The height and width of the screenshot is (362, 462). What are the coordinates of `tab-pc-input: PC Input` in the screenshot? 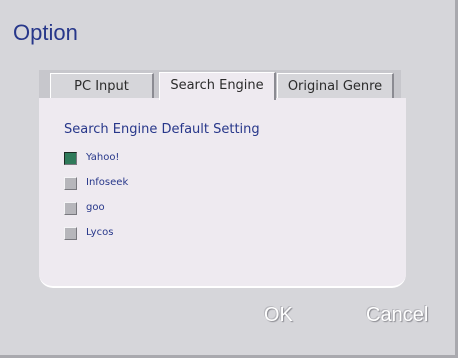 It's located at (102, 85).